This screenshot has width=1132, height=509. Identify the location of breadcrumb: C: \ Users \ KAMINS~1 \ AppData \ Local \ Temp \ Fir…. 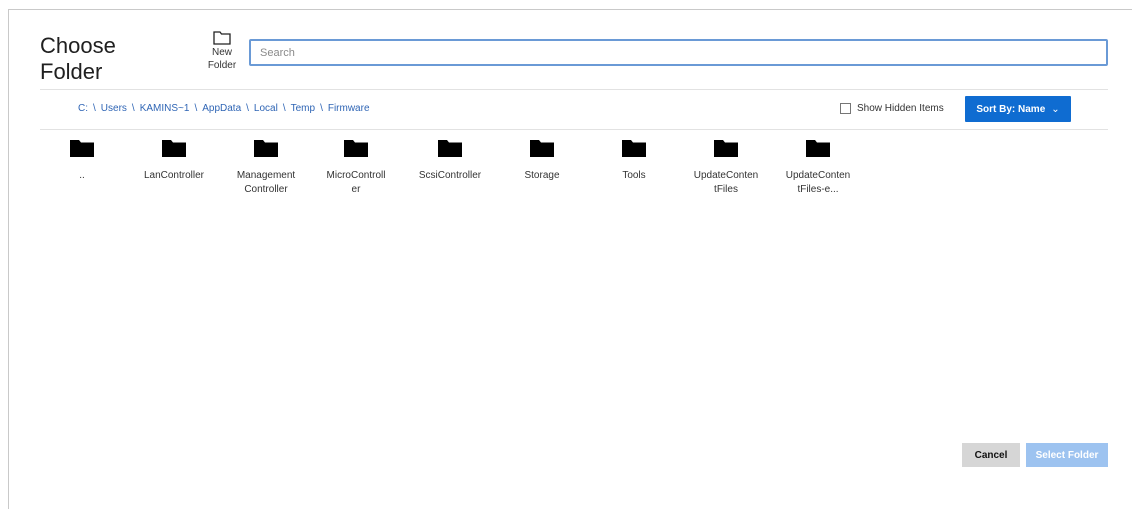
(224, 108).